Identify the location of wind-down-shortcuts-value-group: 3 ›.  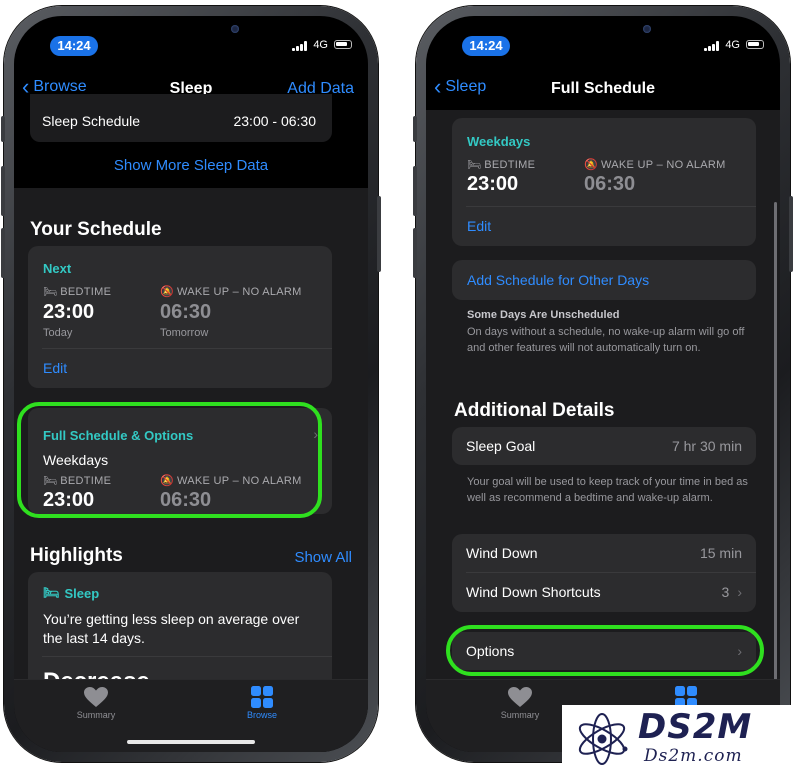
(732, 592).